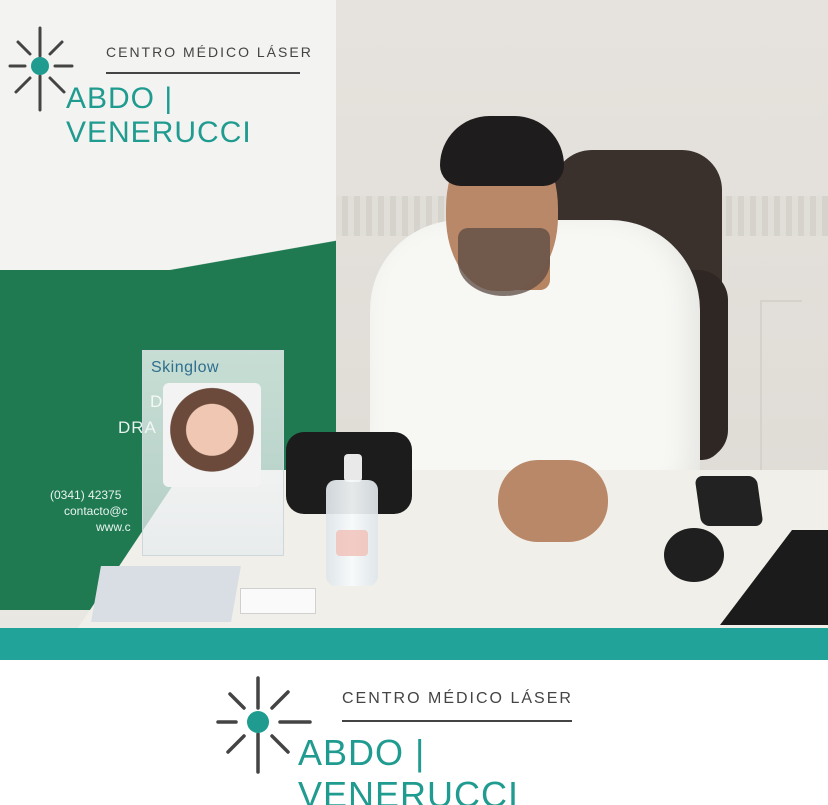 This screenshot has height=805, width=828. What do you see at coordinates (86, 495) in the screenshot?
I see `banner-phone-partial: (0341) 42375` at bounding box center [86, 495].